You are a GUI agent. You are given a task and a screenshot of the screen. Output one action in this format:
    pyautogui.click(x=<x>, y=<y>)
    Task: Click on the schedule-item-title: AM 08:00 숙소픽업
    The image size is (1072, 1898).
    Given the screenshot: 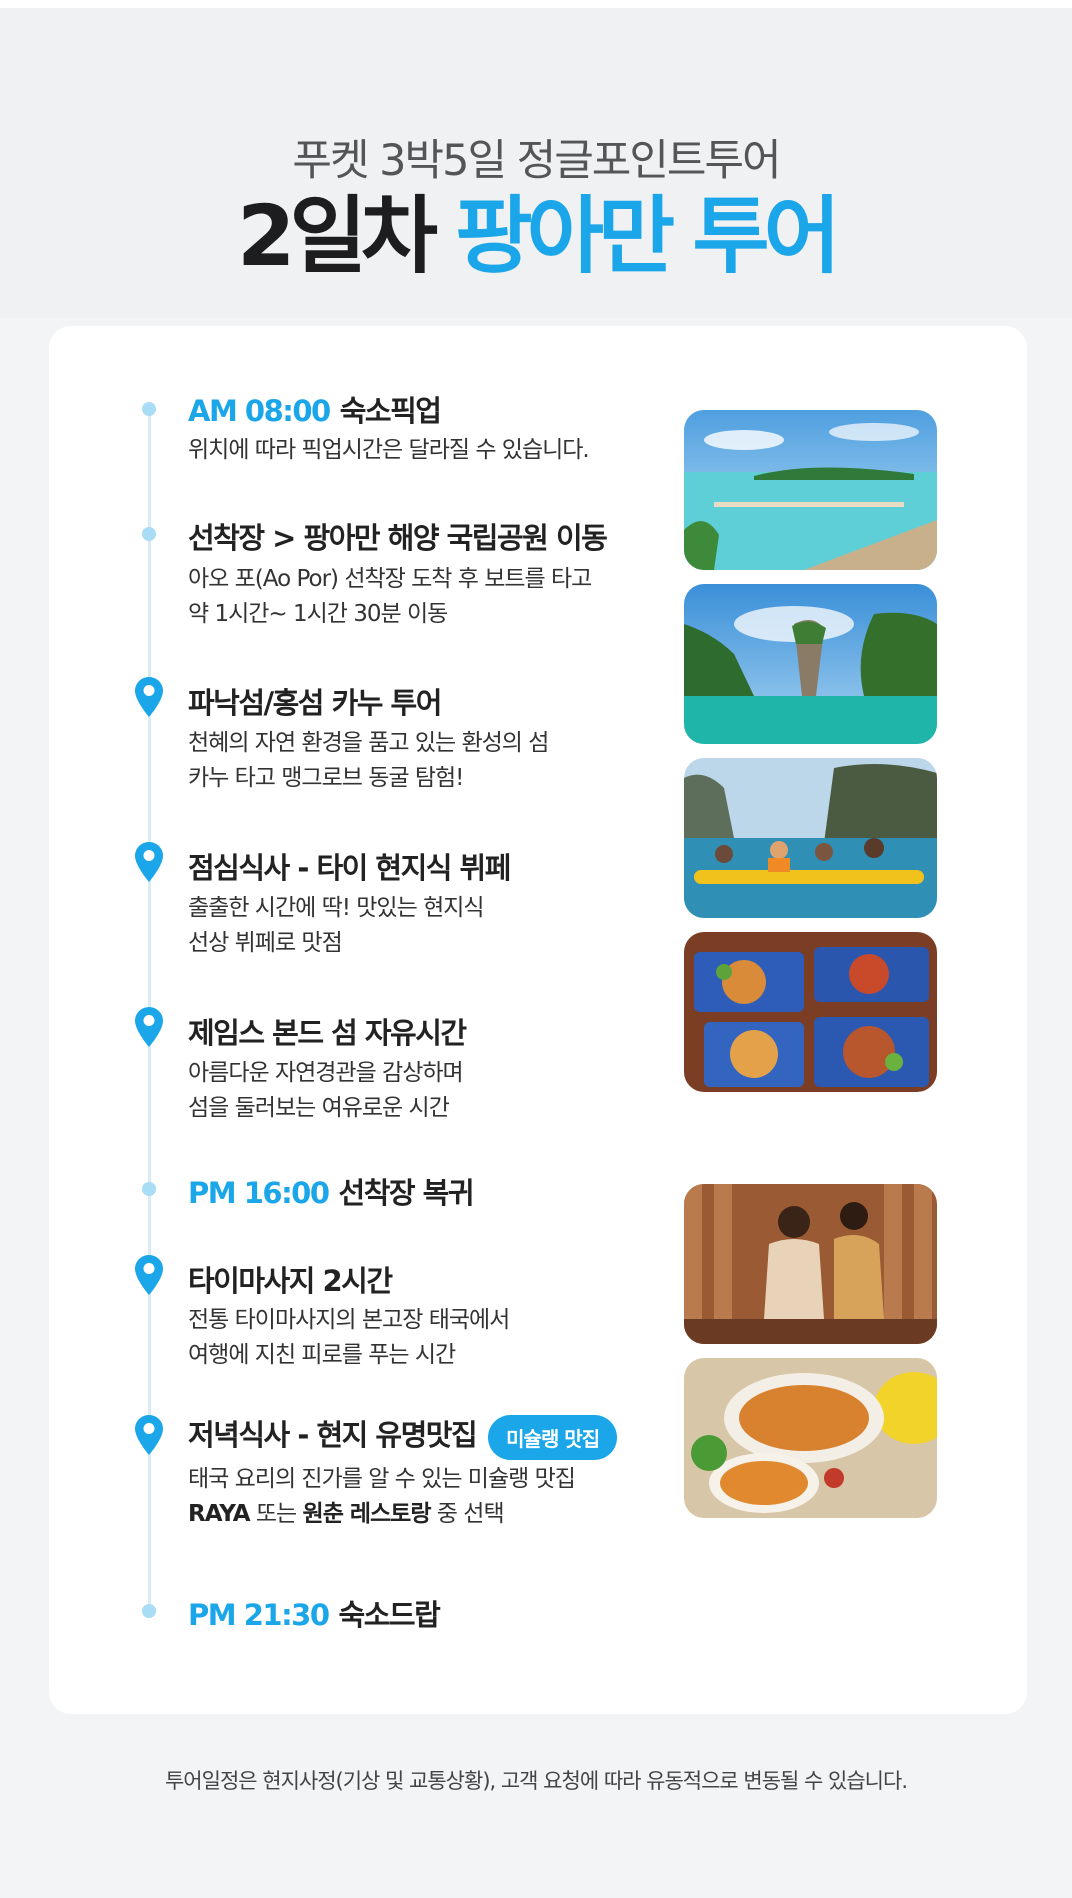 What is the action you would take?
    pyautogui.click(x=315, y=411)
    